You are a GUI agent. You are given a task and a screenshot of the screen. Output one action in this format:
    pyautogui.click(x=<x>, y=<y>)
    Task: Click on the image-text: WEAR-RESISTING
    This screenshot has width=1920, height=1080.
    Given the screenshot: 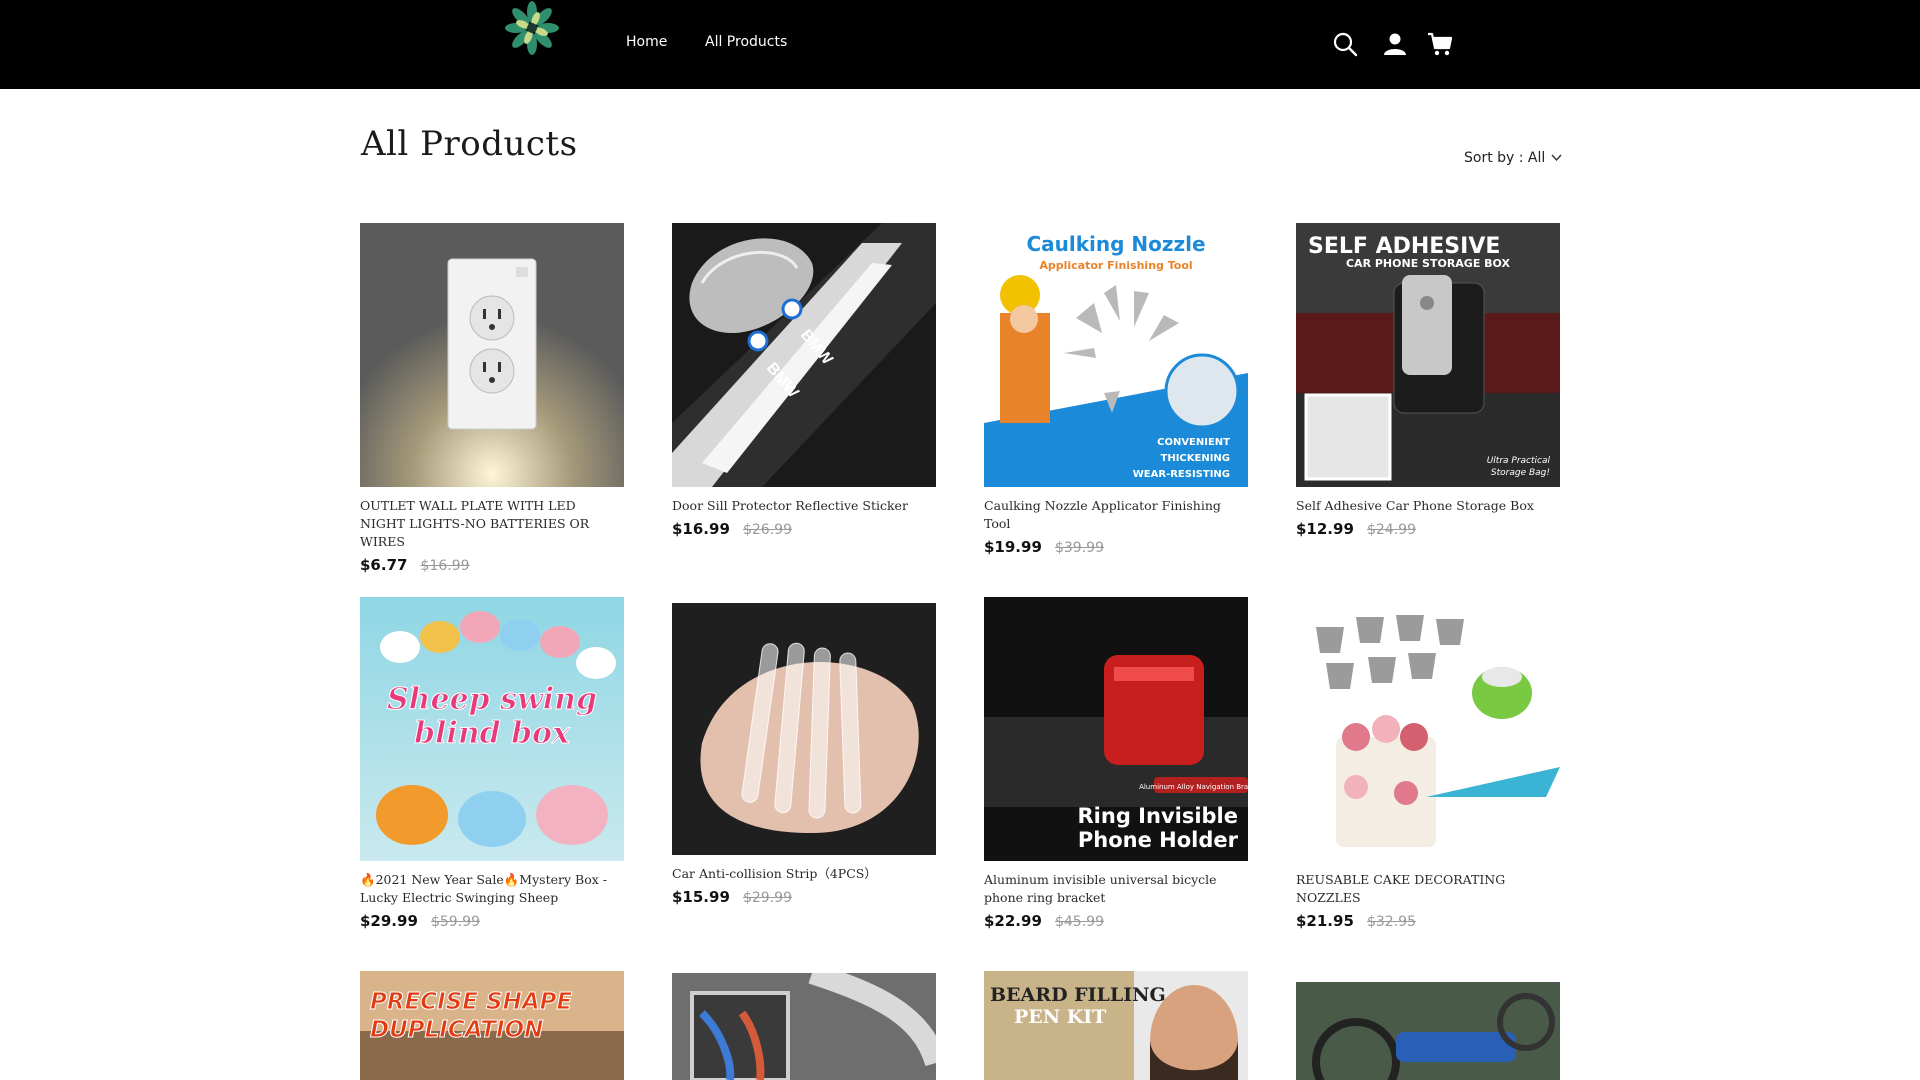 What is the action you would take?
    pyautogui.click(x=1181, y=474)
    